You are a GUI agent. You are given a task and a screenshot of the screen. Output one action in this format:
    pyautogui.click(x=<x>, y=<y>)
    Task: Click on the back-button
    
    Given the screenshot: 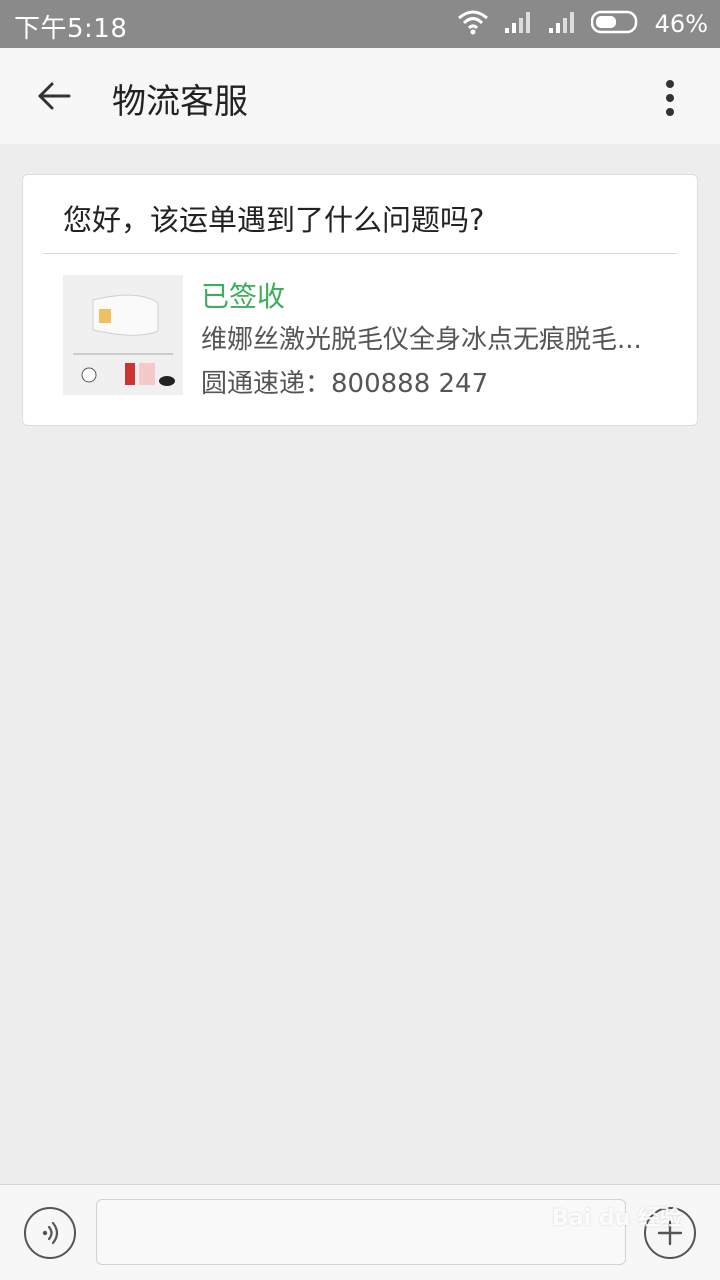 What is the action you would take?
    pyautogui.click(x=54, y=96)
    